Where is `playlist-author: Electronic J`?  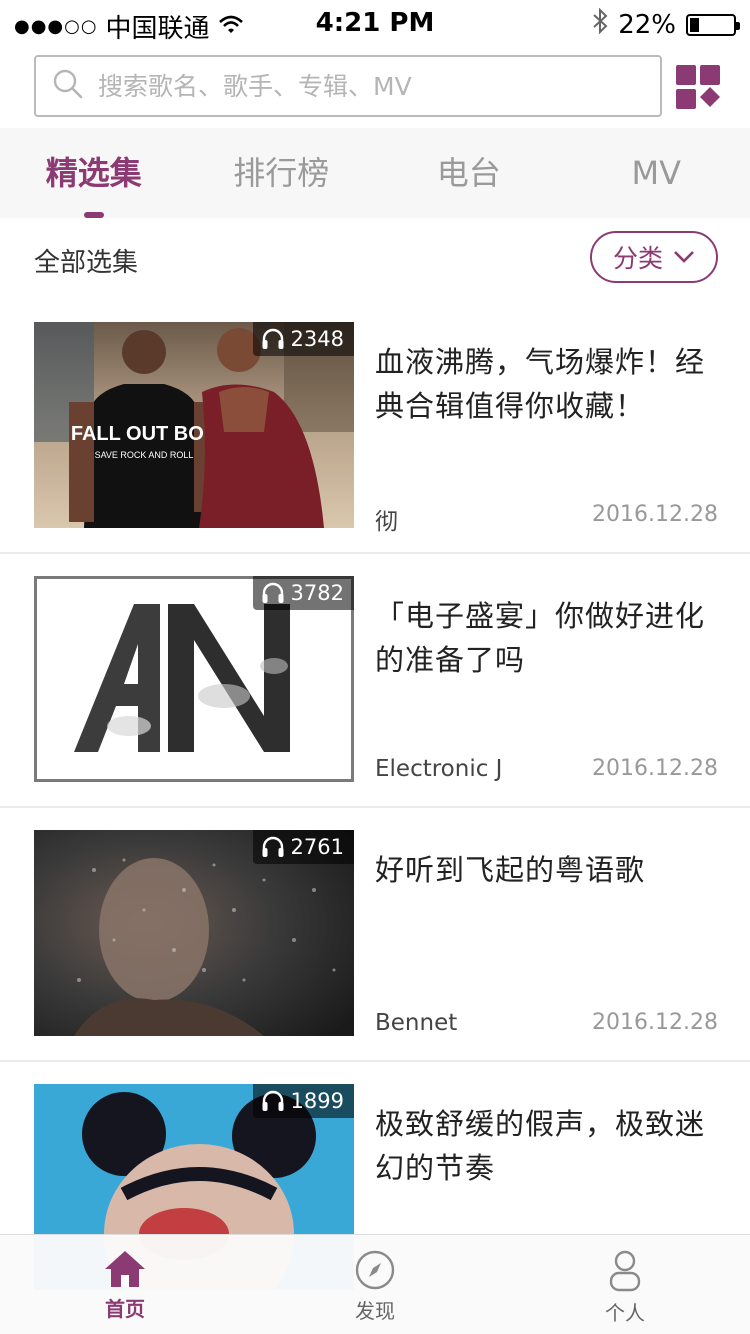 playlist-author: Electronic J is located at coordinates (439, 769).